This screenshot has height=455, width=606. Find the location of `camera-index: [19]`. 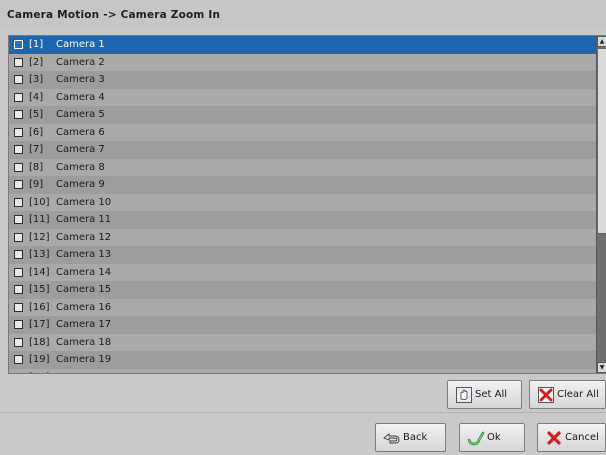

camera-index: [19] is located at coordinates (39, 360).